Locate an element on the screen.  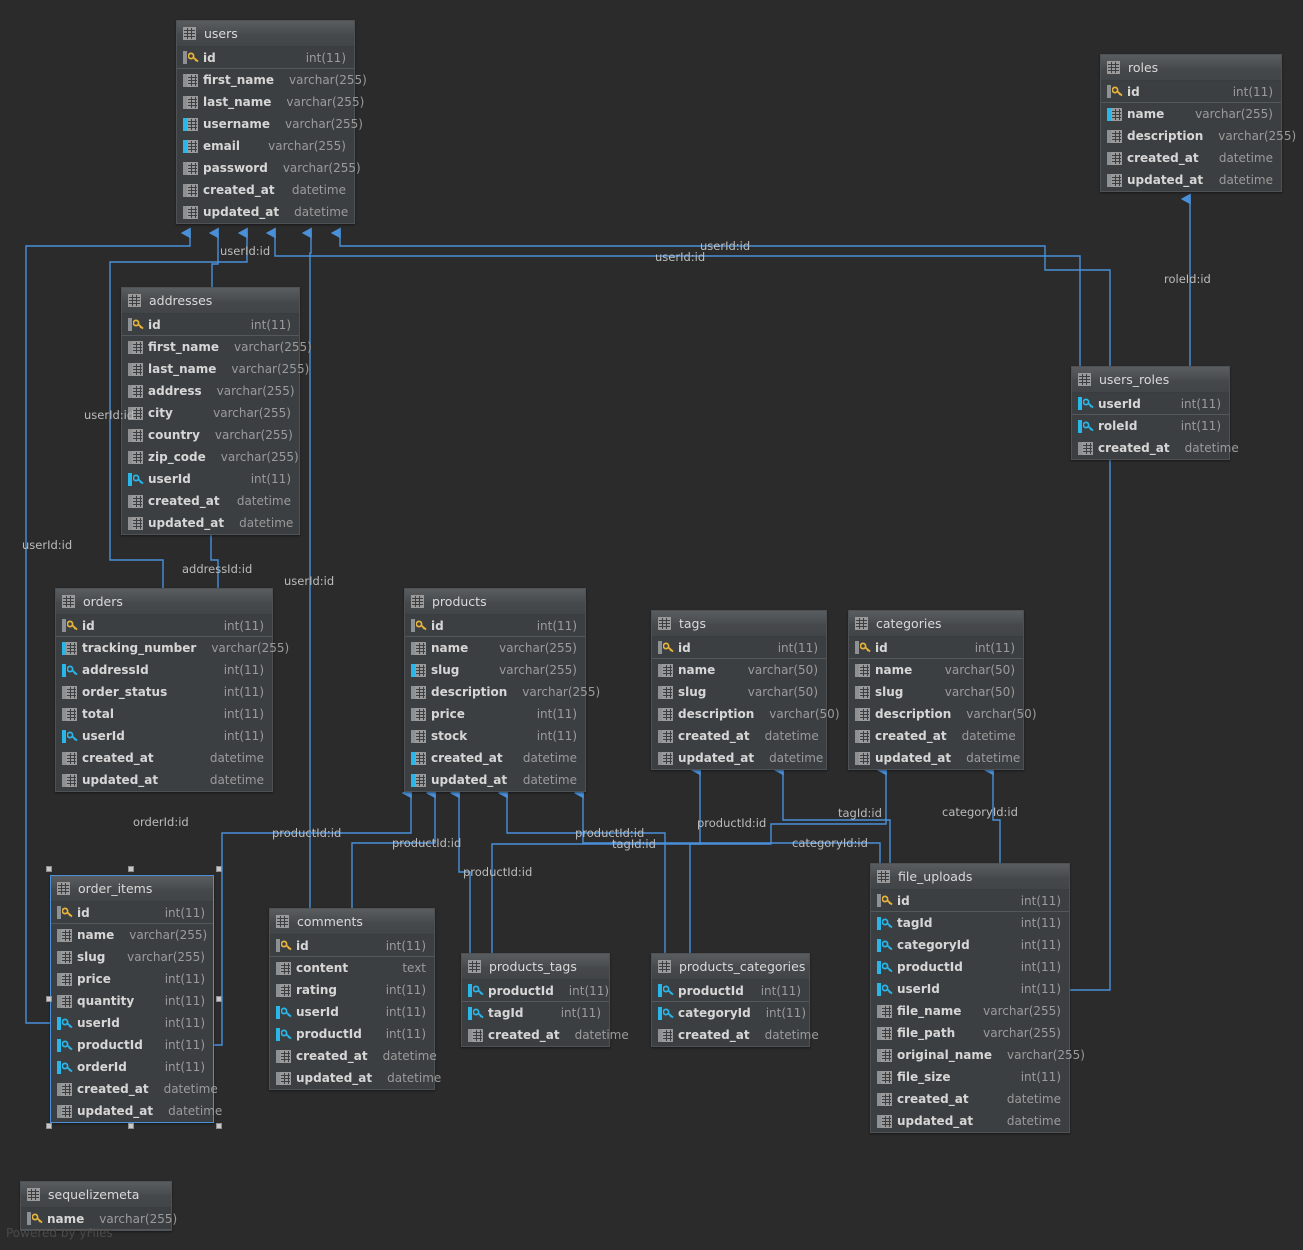
table-node-sequelizemeta: sequelizemeta name varchar(255) is located at coordinates (98, 1206).